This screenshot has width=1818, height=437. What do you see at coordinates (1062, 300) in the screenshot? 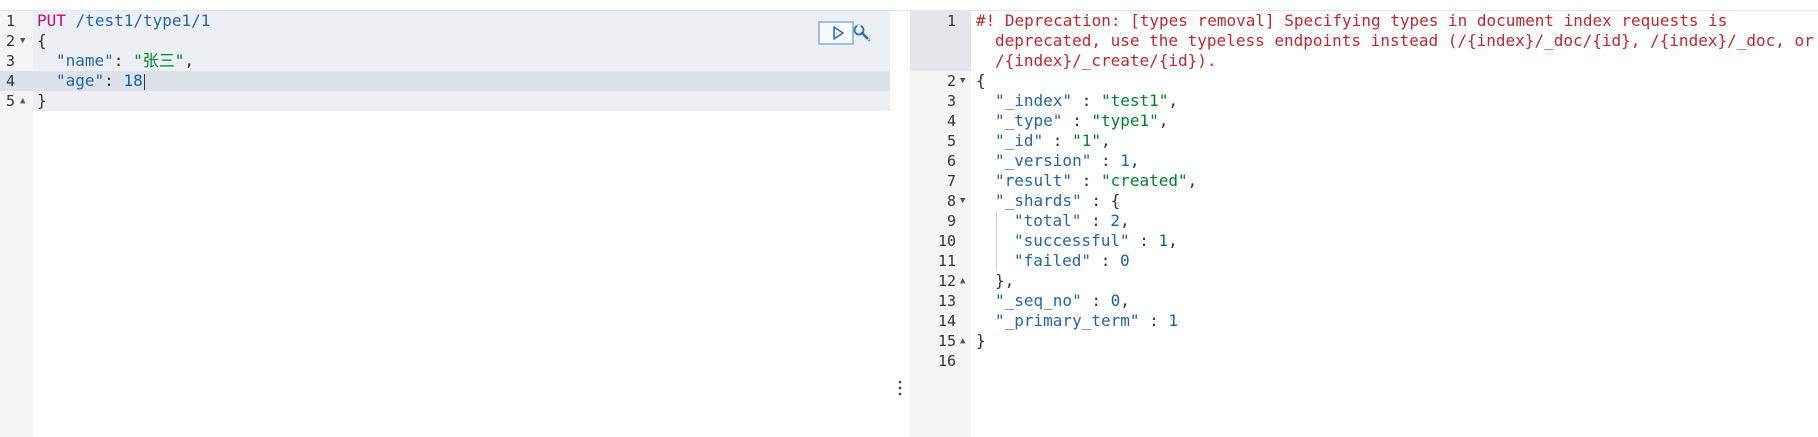
I see `response-field: "_seq_no" : 0,` at bounding box center [1062, 300].